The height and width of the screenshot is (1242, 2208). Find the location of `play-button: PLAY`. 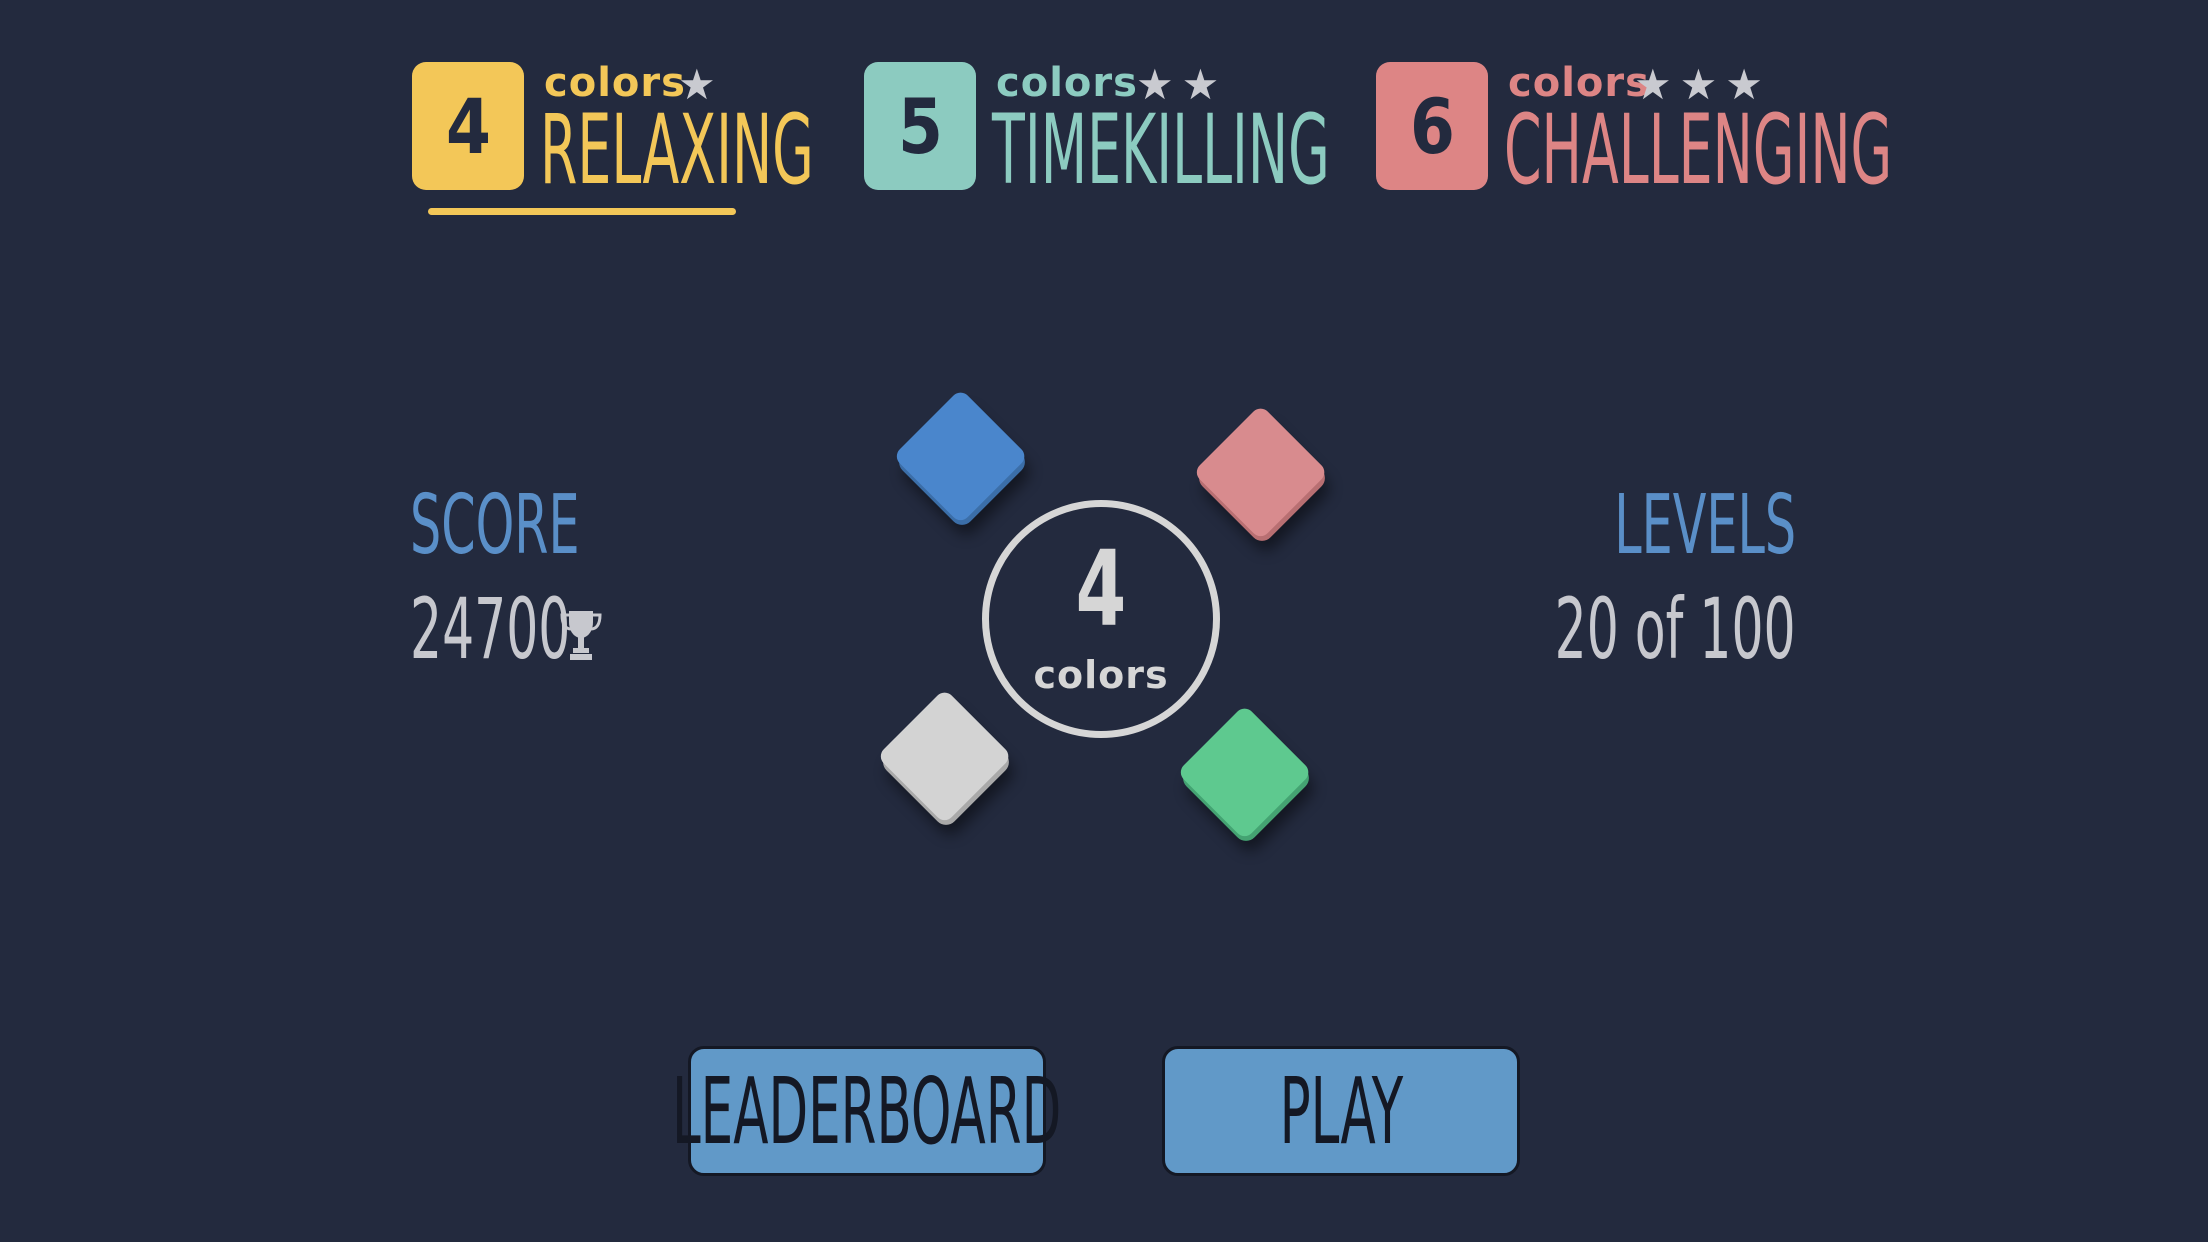

play-button: PLAY is located at coordinates (1341, 1111).